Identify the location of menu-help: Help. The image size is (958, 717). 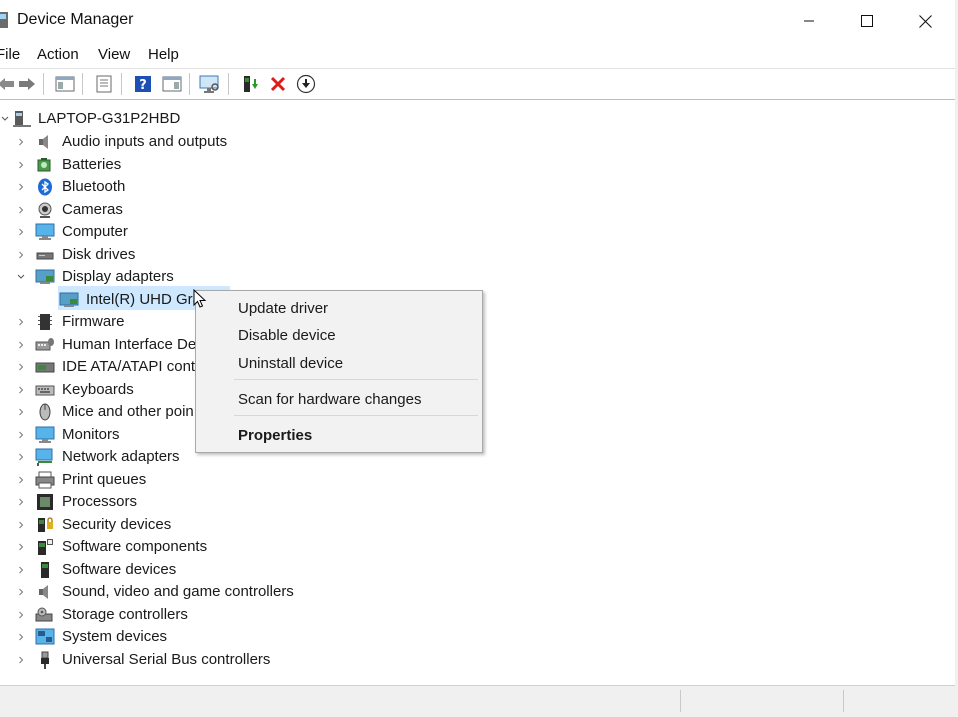
(163, 54).